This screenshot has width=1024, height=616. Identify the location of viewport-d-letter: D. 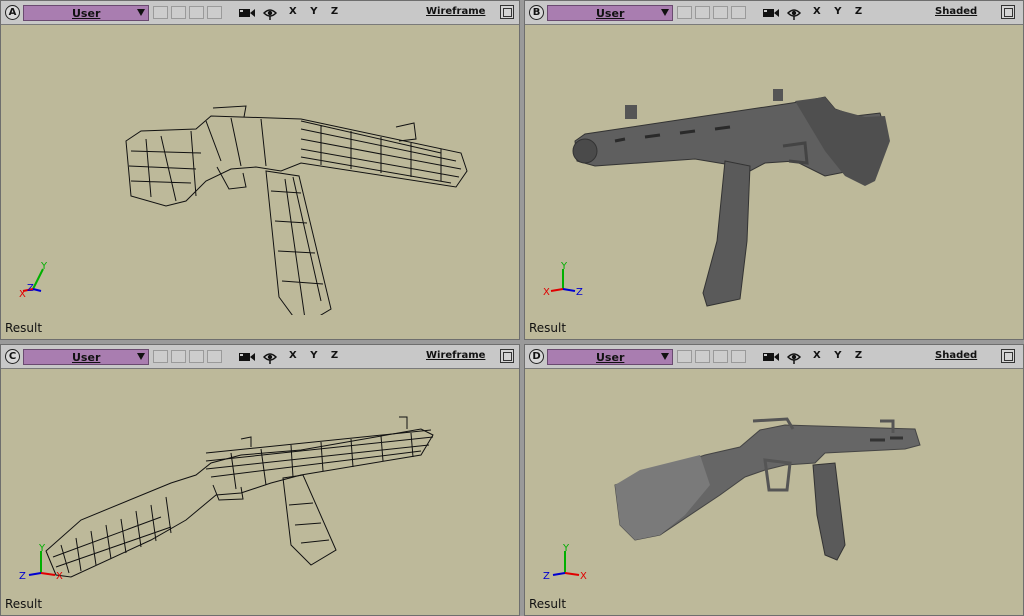
(536, 356).